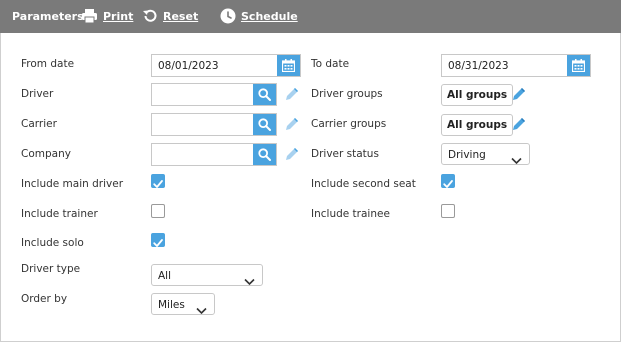  Describe the element at coordinates (51, 269) in the screenshot. I see `driver-type-label: Driver type` at that location.